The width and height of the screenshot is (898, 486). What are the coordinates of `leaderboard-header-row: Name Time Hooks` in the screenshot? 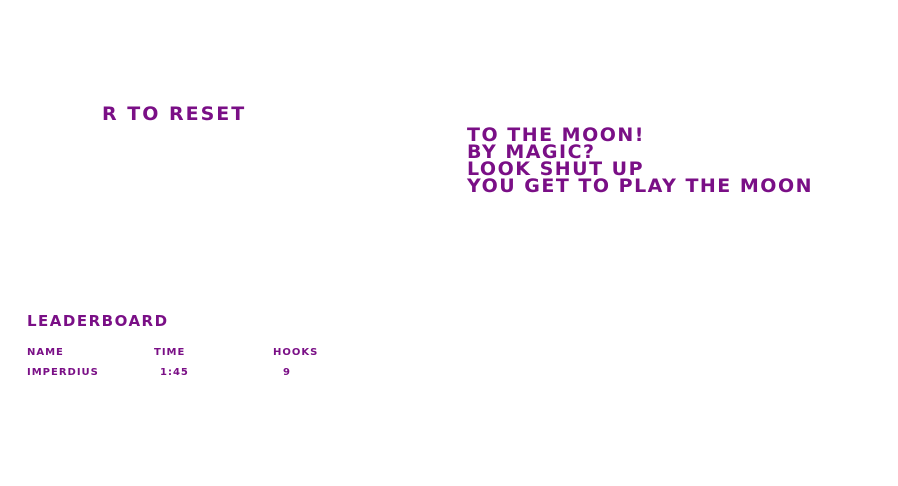 It's located at (192, 356).